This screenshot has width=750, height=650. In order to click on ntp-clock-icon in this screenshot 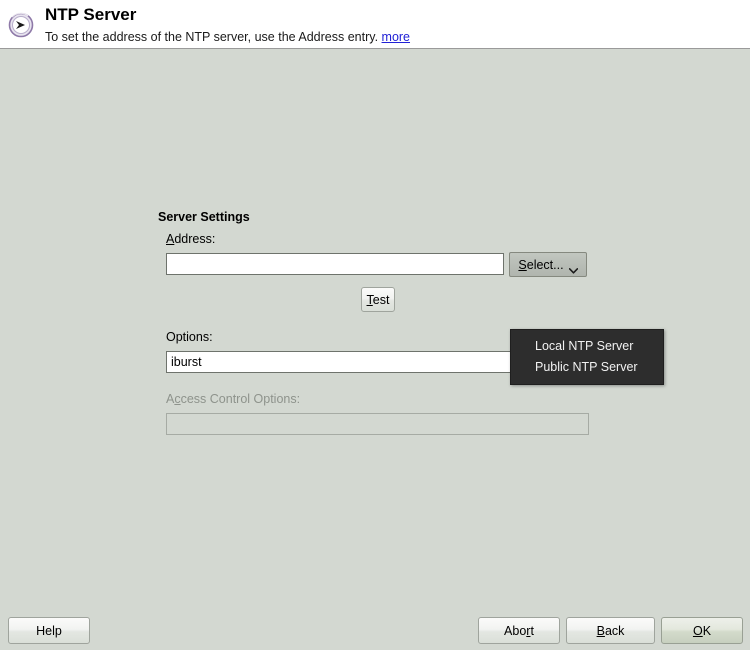, I will do `click(21, 25)`.